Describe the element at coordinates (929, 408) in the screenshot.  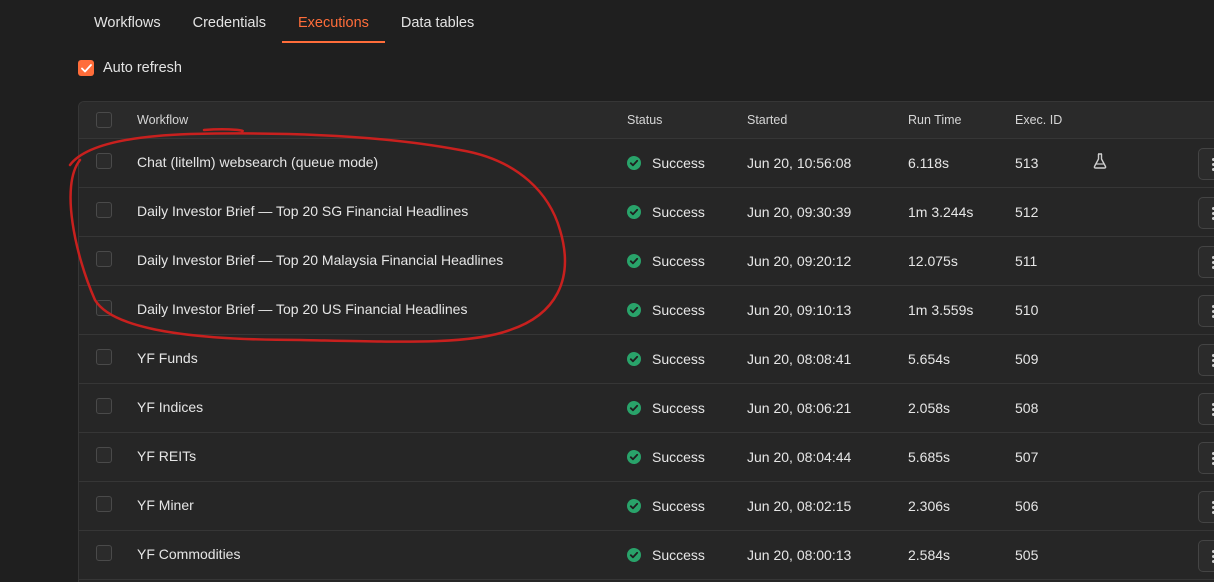
I see `run-time: 2.058s` at that location.